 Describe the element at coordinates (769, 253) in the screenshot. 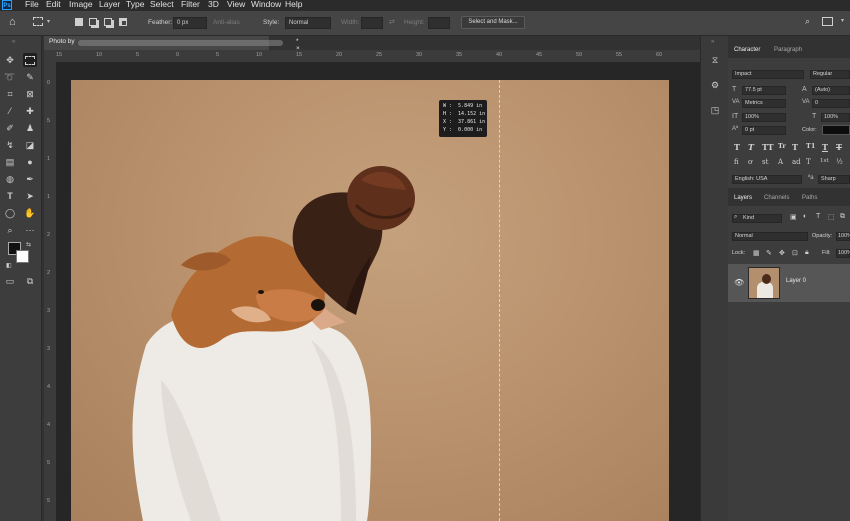

I see `lock-image-pixels-icon: ✎` at that location.